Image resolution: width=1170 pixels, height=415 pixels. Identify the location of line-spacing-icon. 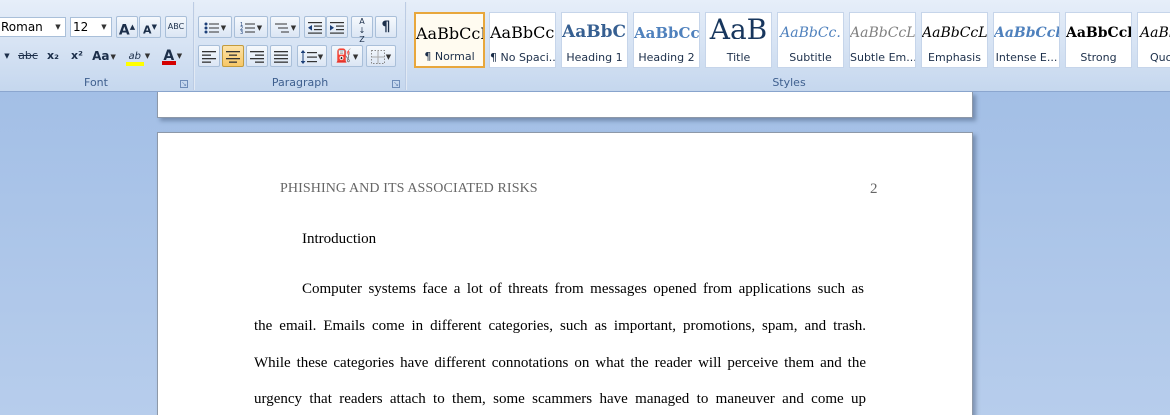
(308, 56).